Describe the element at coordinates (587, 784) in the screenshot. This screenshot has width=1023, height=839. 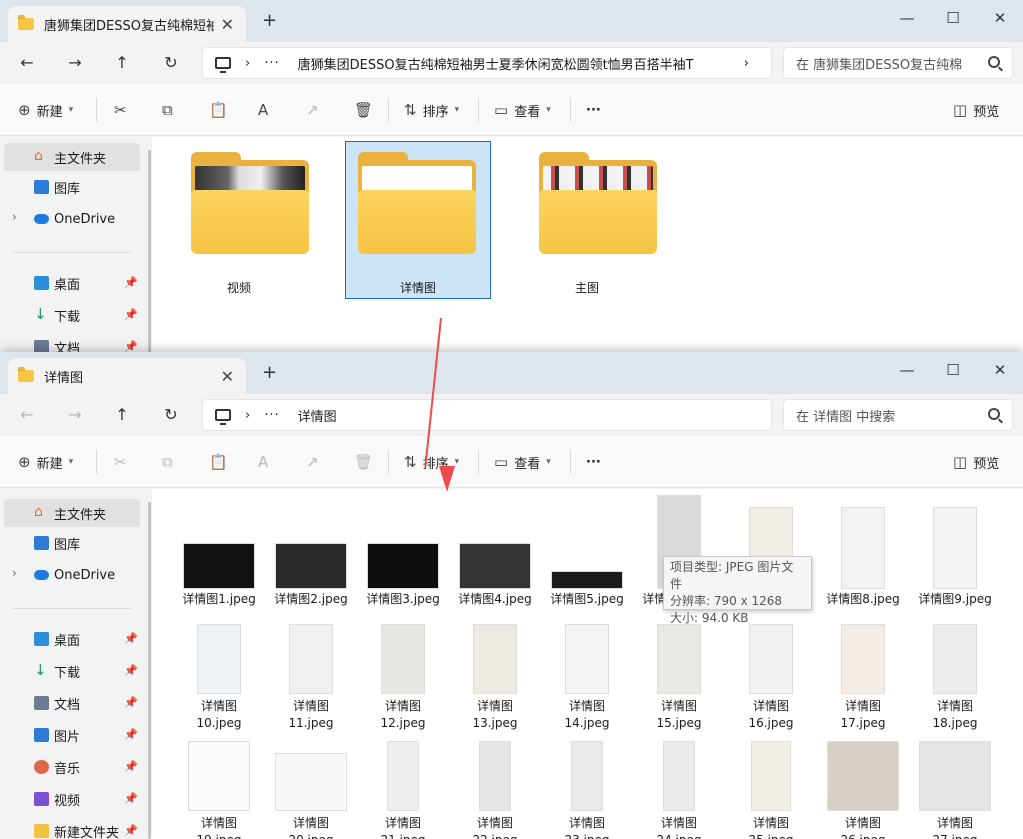
I see `file-item: 详情图23.jpeg` at that location.